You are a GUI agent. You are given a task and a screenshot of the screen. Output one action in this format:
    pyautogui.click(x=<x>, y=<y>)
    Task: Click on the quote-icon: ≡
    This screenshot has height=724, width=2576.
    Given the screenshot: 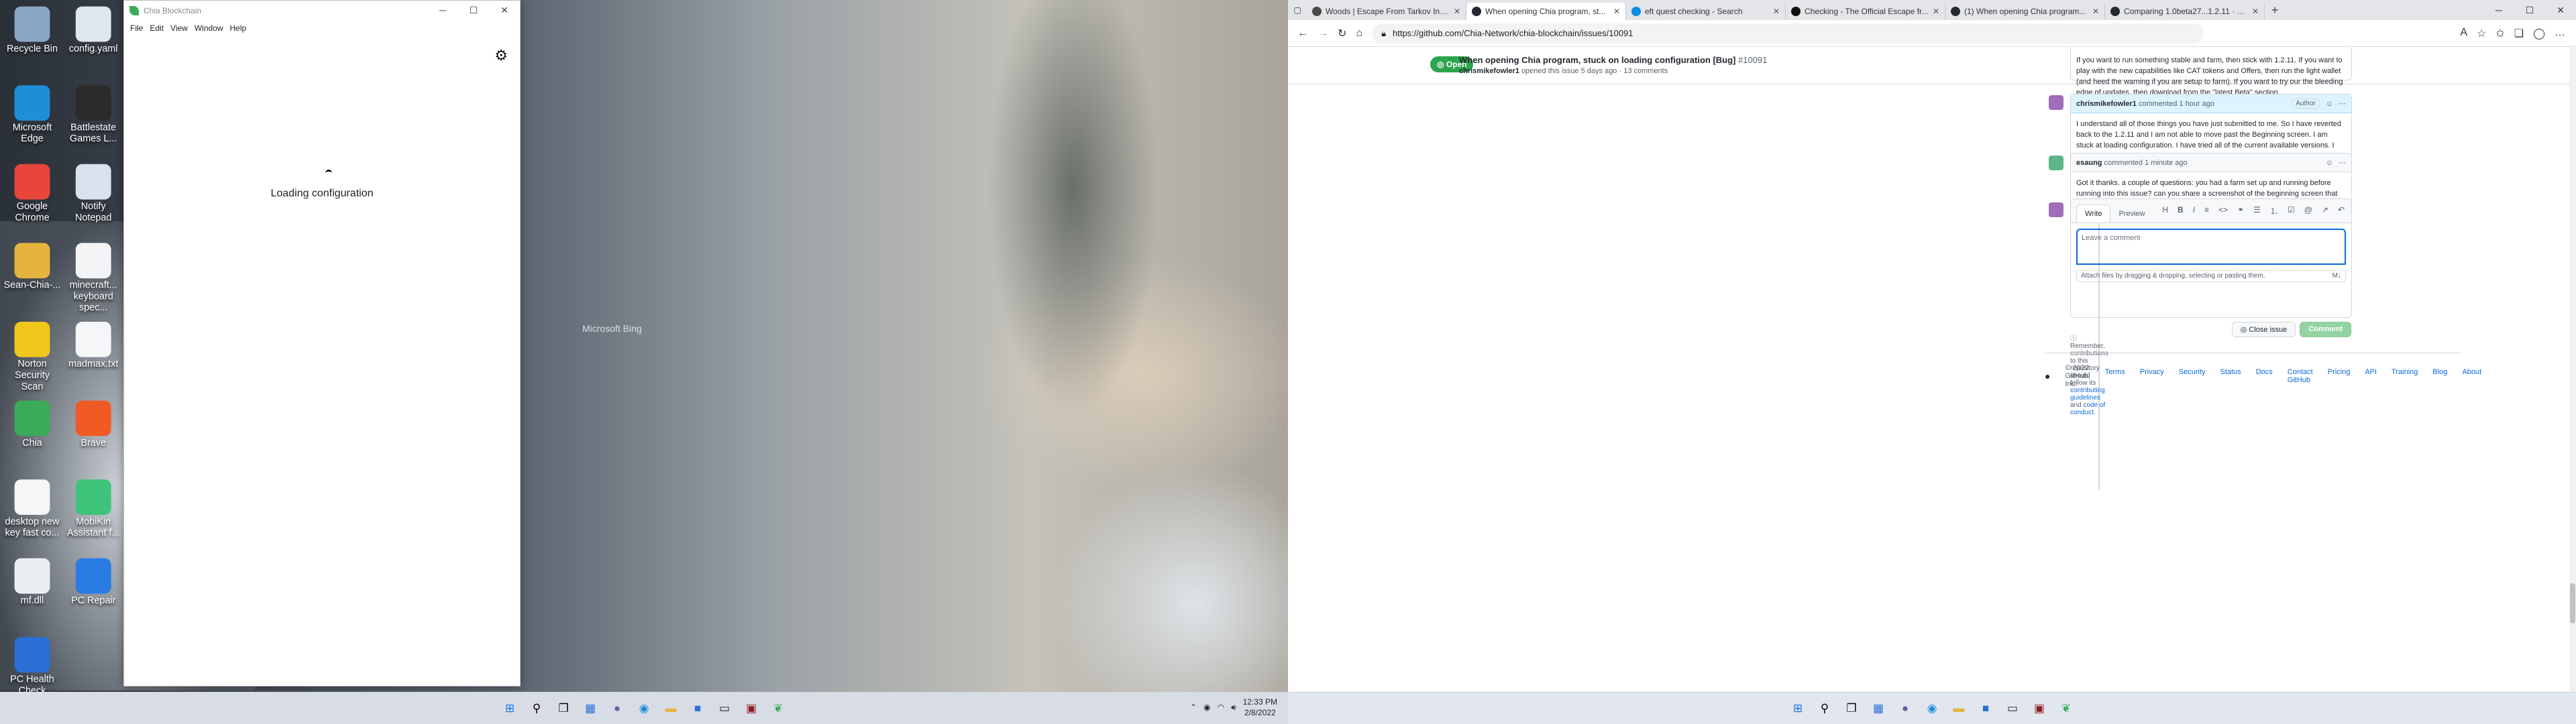 What is the action you would take?
    pyautogui.click(x=2206, y=211)
    